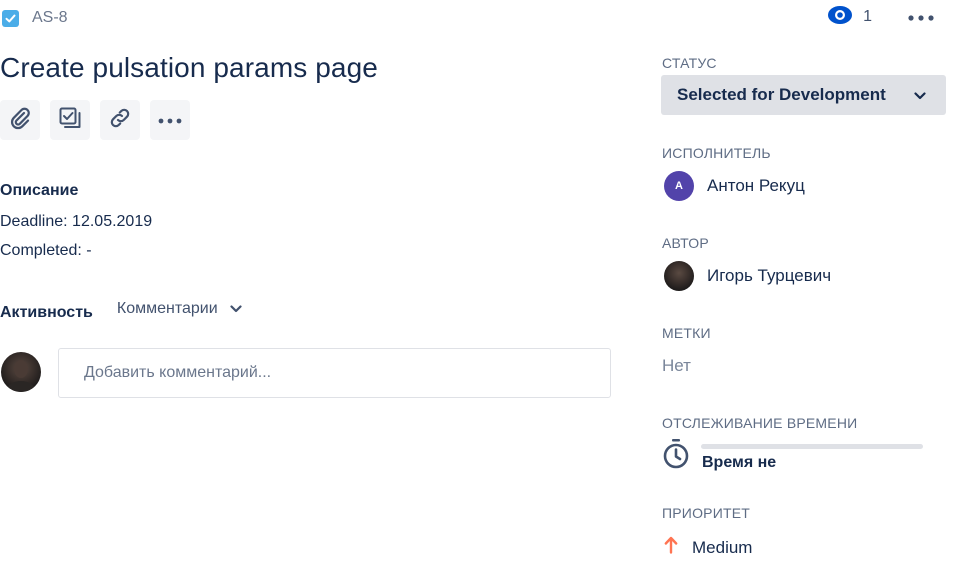 Image resolution: width=960 pixels, height=587 pixels. What do you see at coordinates (760, 423) in the screenshot?
I see `time-tracking-label: ОТСЛЕЖИВАНИЕ ВРЕМЕНИ` at bounding box center [760, 423].